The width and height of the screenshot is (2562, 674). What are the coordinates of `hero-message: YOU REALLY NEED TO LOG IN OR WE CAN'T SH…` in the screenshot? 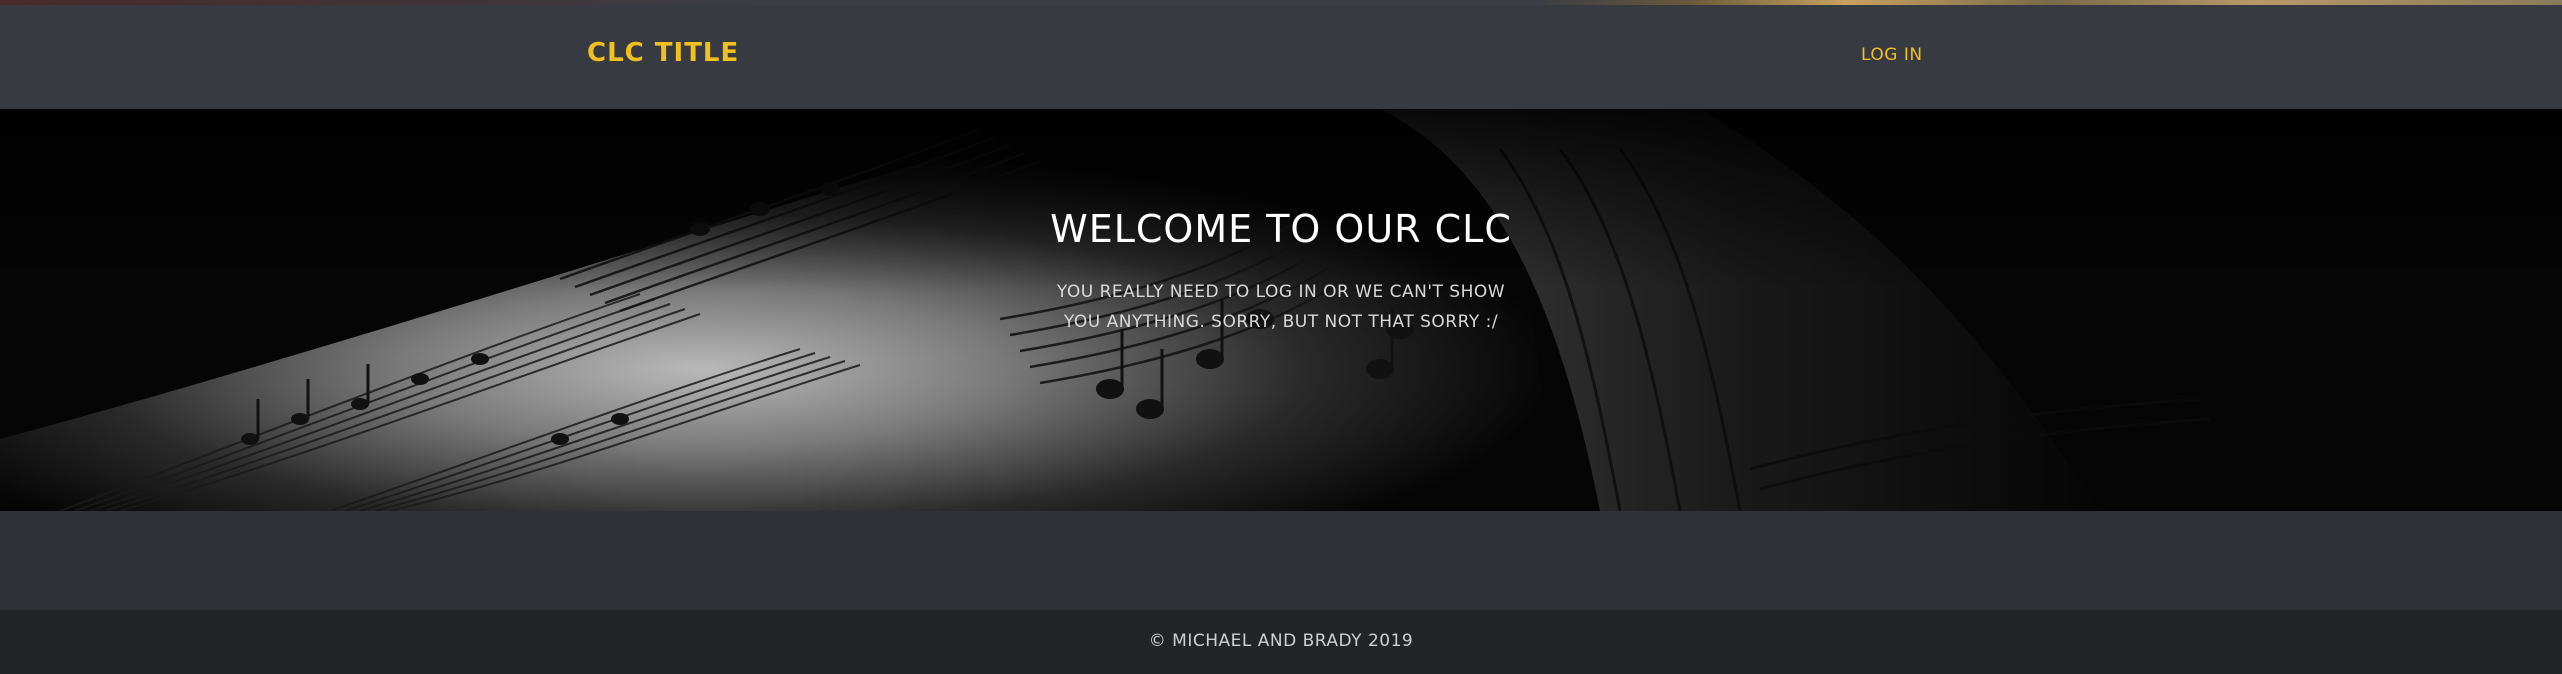 It's located at (1281, 307).